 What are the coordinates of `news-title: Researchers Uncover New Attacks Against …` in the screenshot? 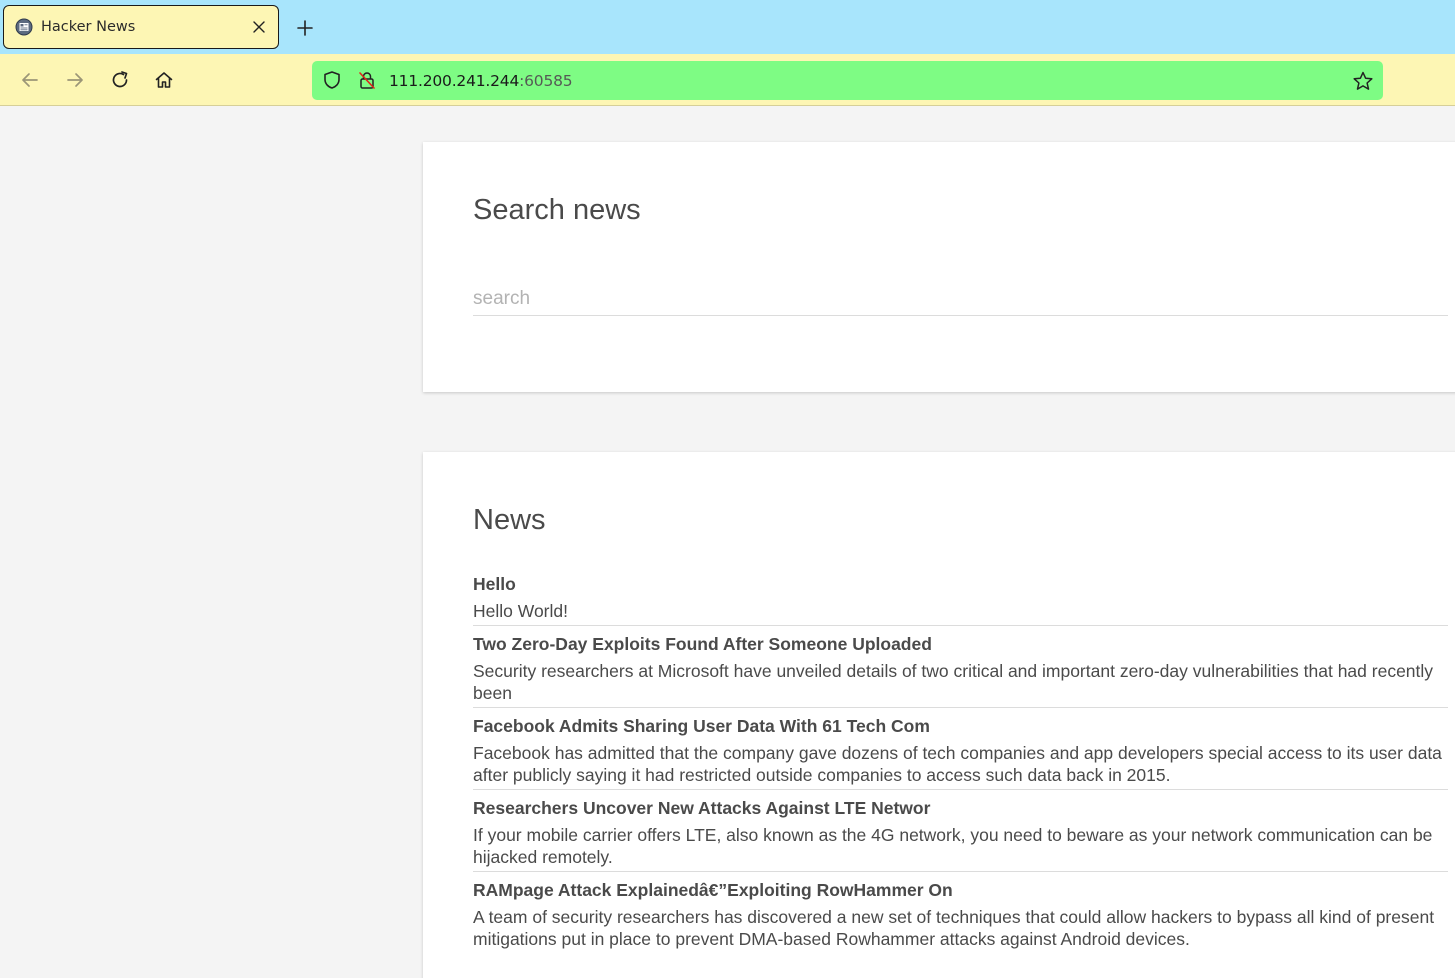 It's located at (960, 808).